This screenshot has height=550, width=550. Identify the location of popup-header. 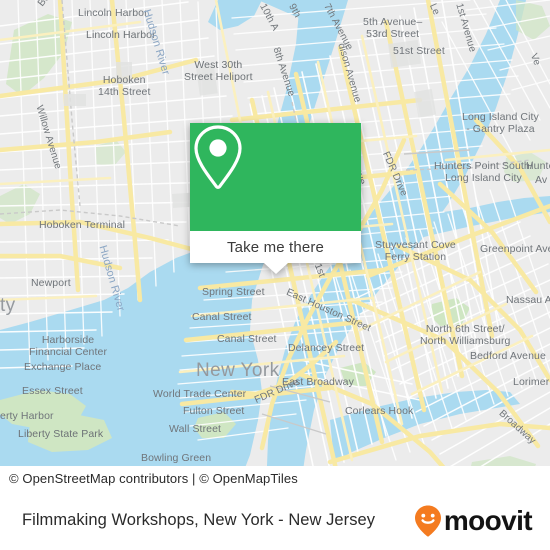
(275, 177).